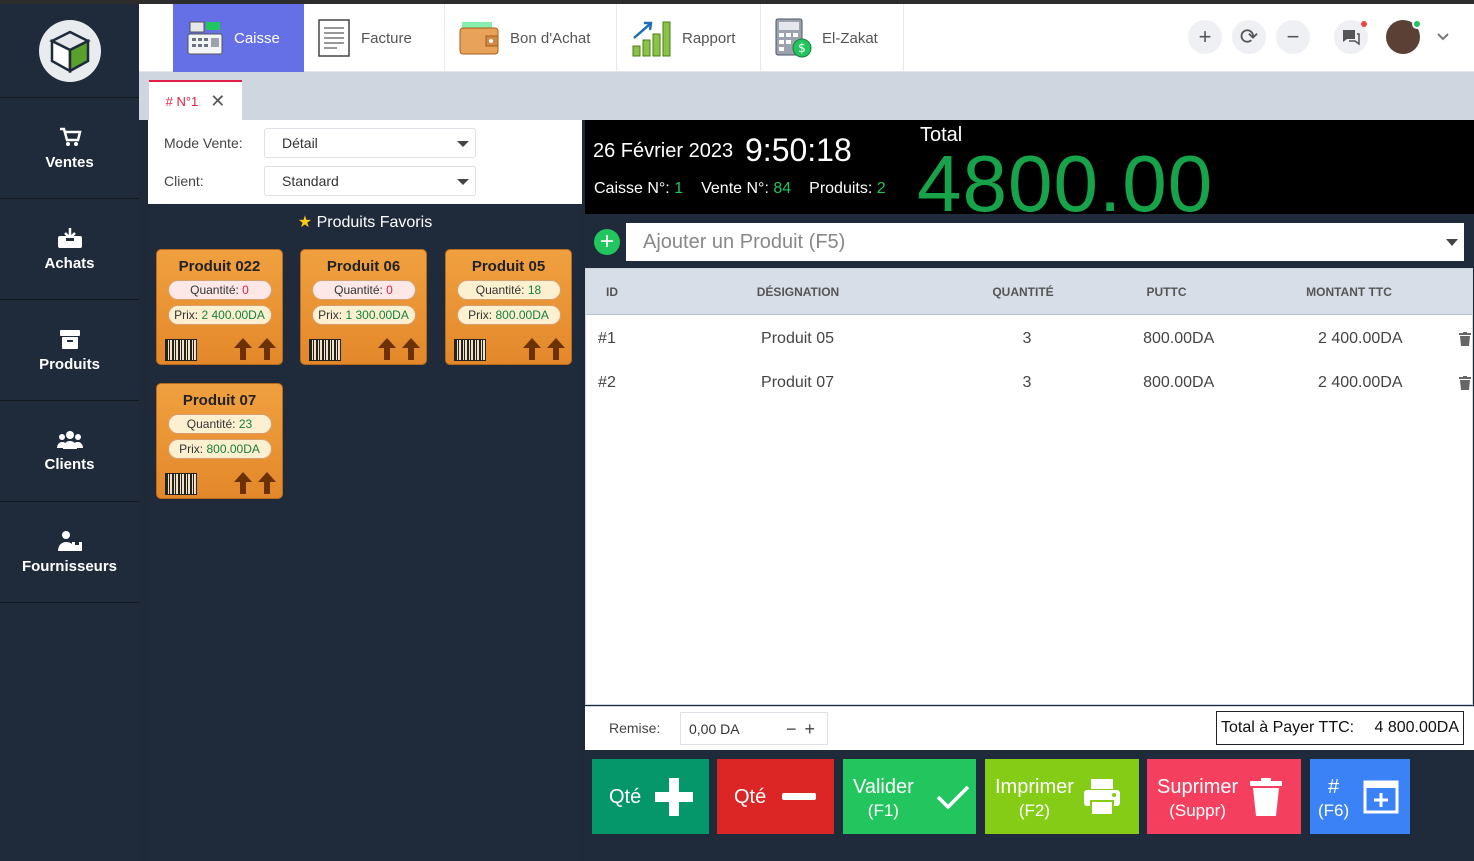  I want to click on remise-input: 0,00 DA −+, so click(754, 728).